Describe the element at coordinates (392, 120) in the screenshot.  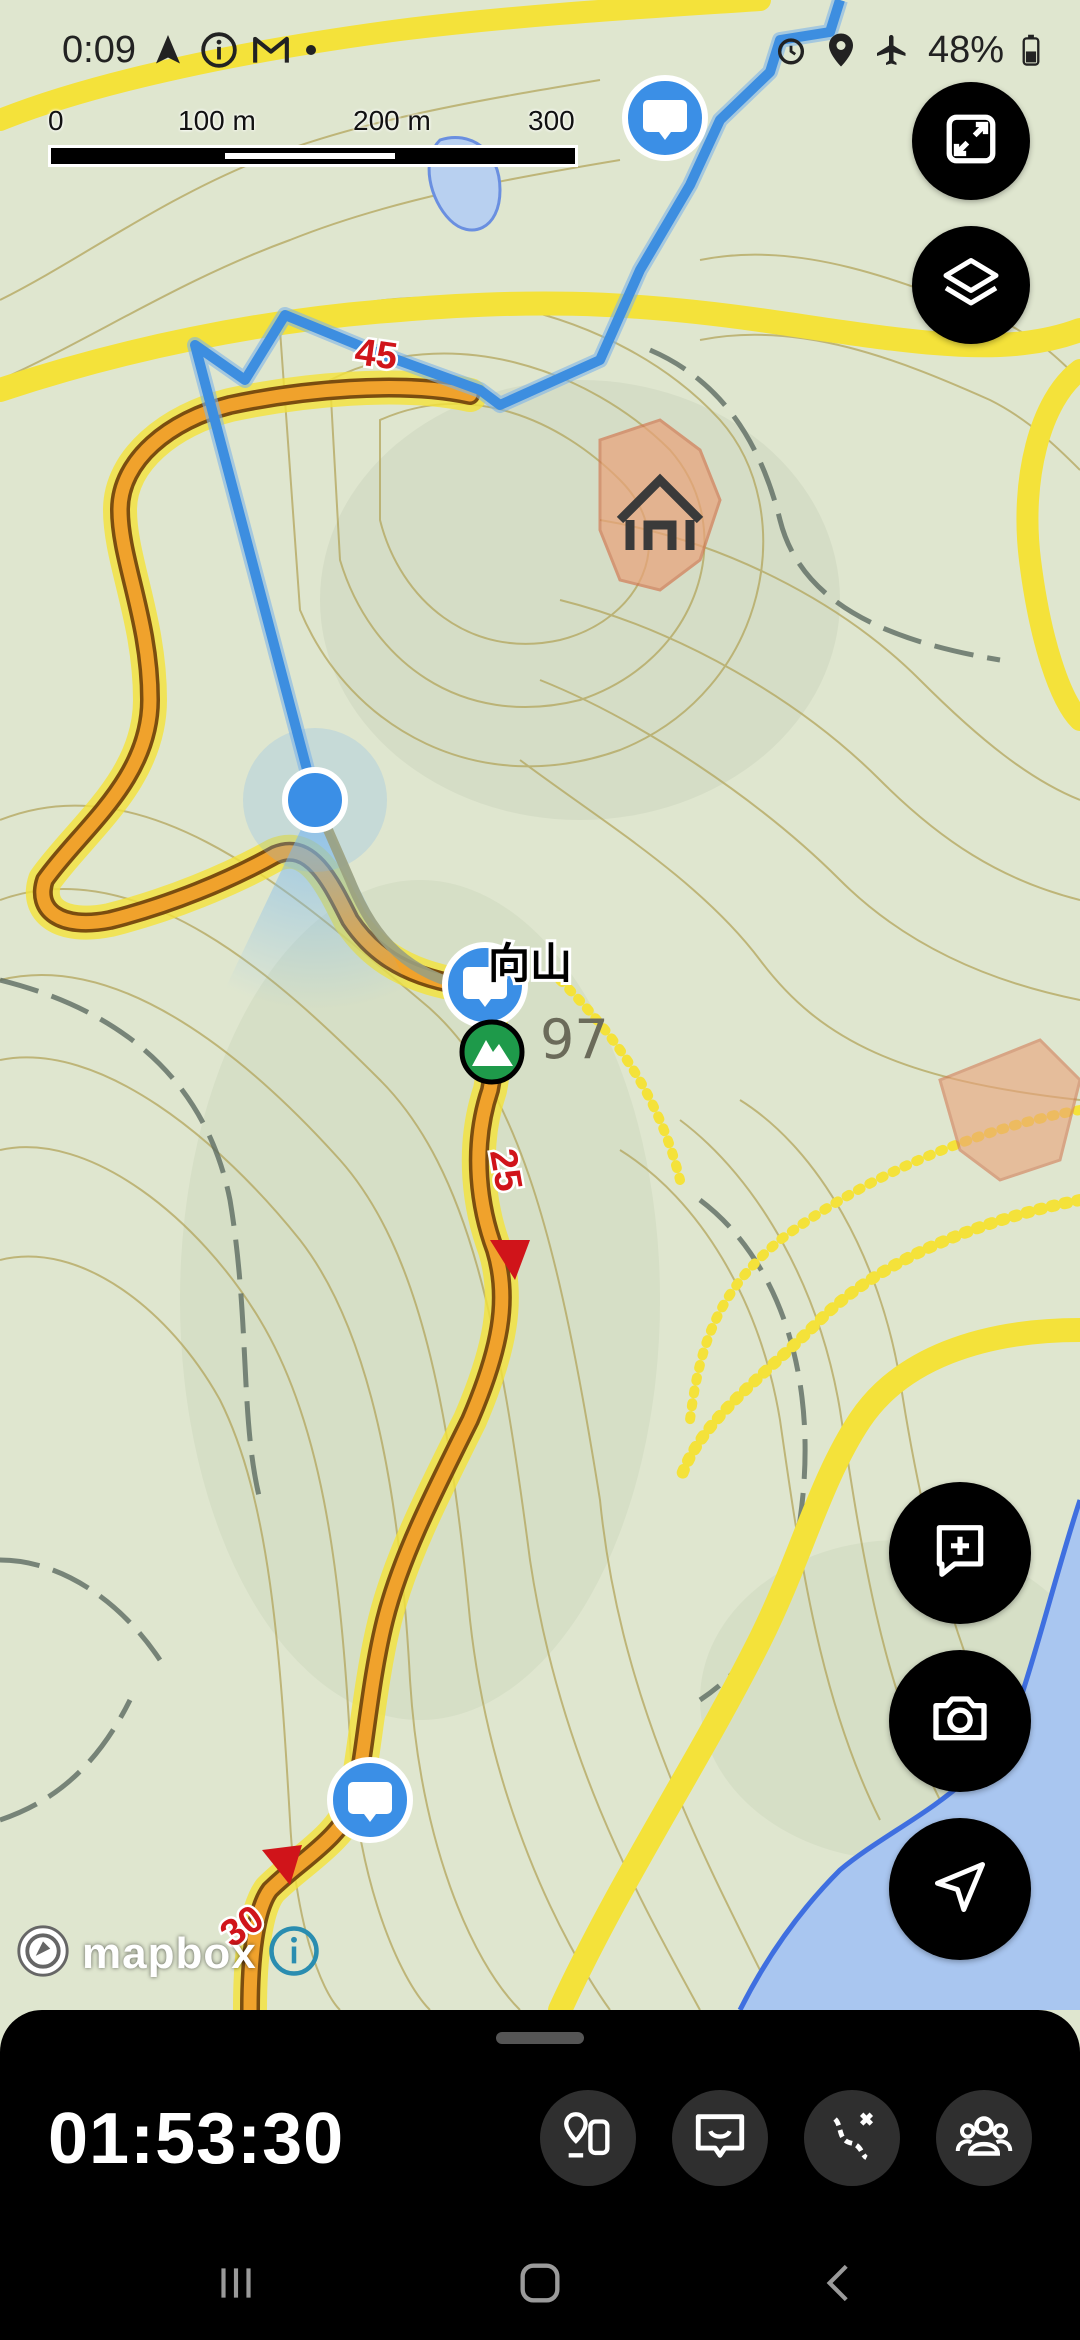
I see `scale-label-200m: 200 m` at that location.